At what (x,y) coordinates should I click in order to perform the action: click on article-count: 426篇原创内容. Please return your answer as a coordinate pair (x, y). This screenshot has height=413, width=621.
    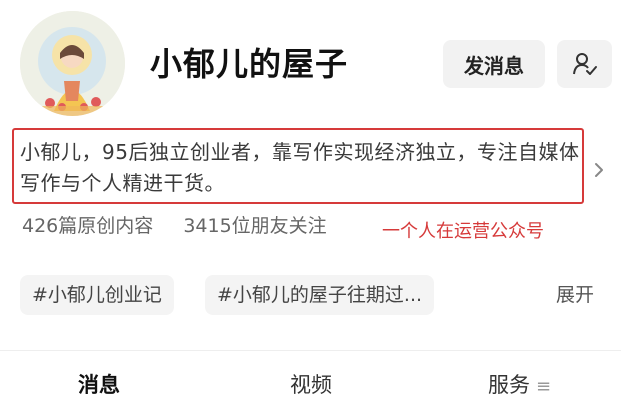
    Looking at the image, I should click on (88, 226).